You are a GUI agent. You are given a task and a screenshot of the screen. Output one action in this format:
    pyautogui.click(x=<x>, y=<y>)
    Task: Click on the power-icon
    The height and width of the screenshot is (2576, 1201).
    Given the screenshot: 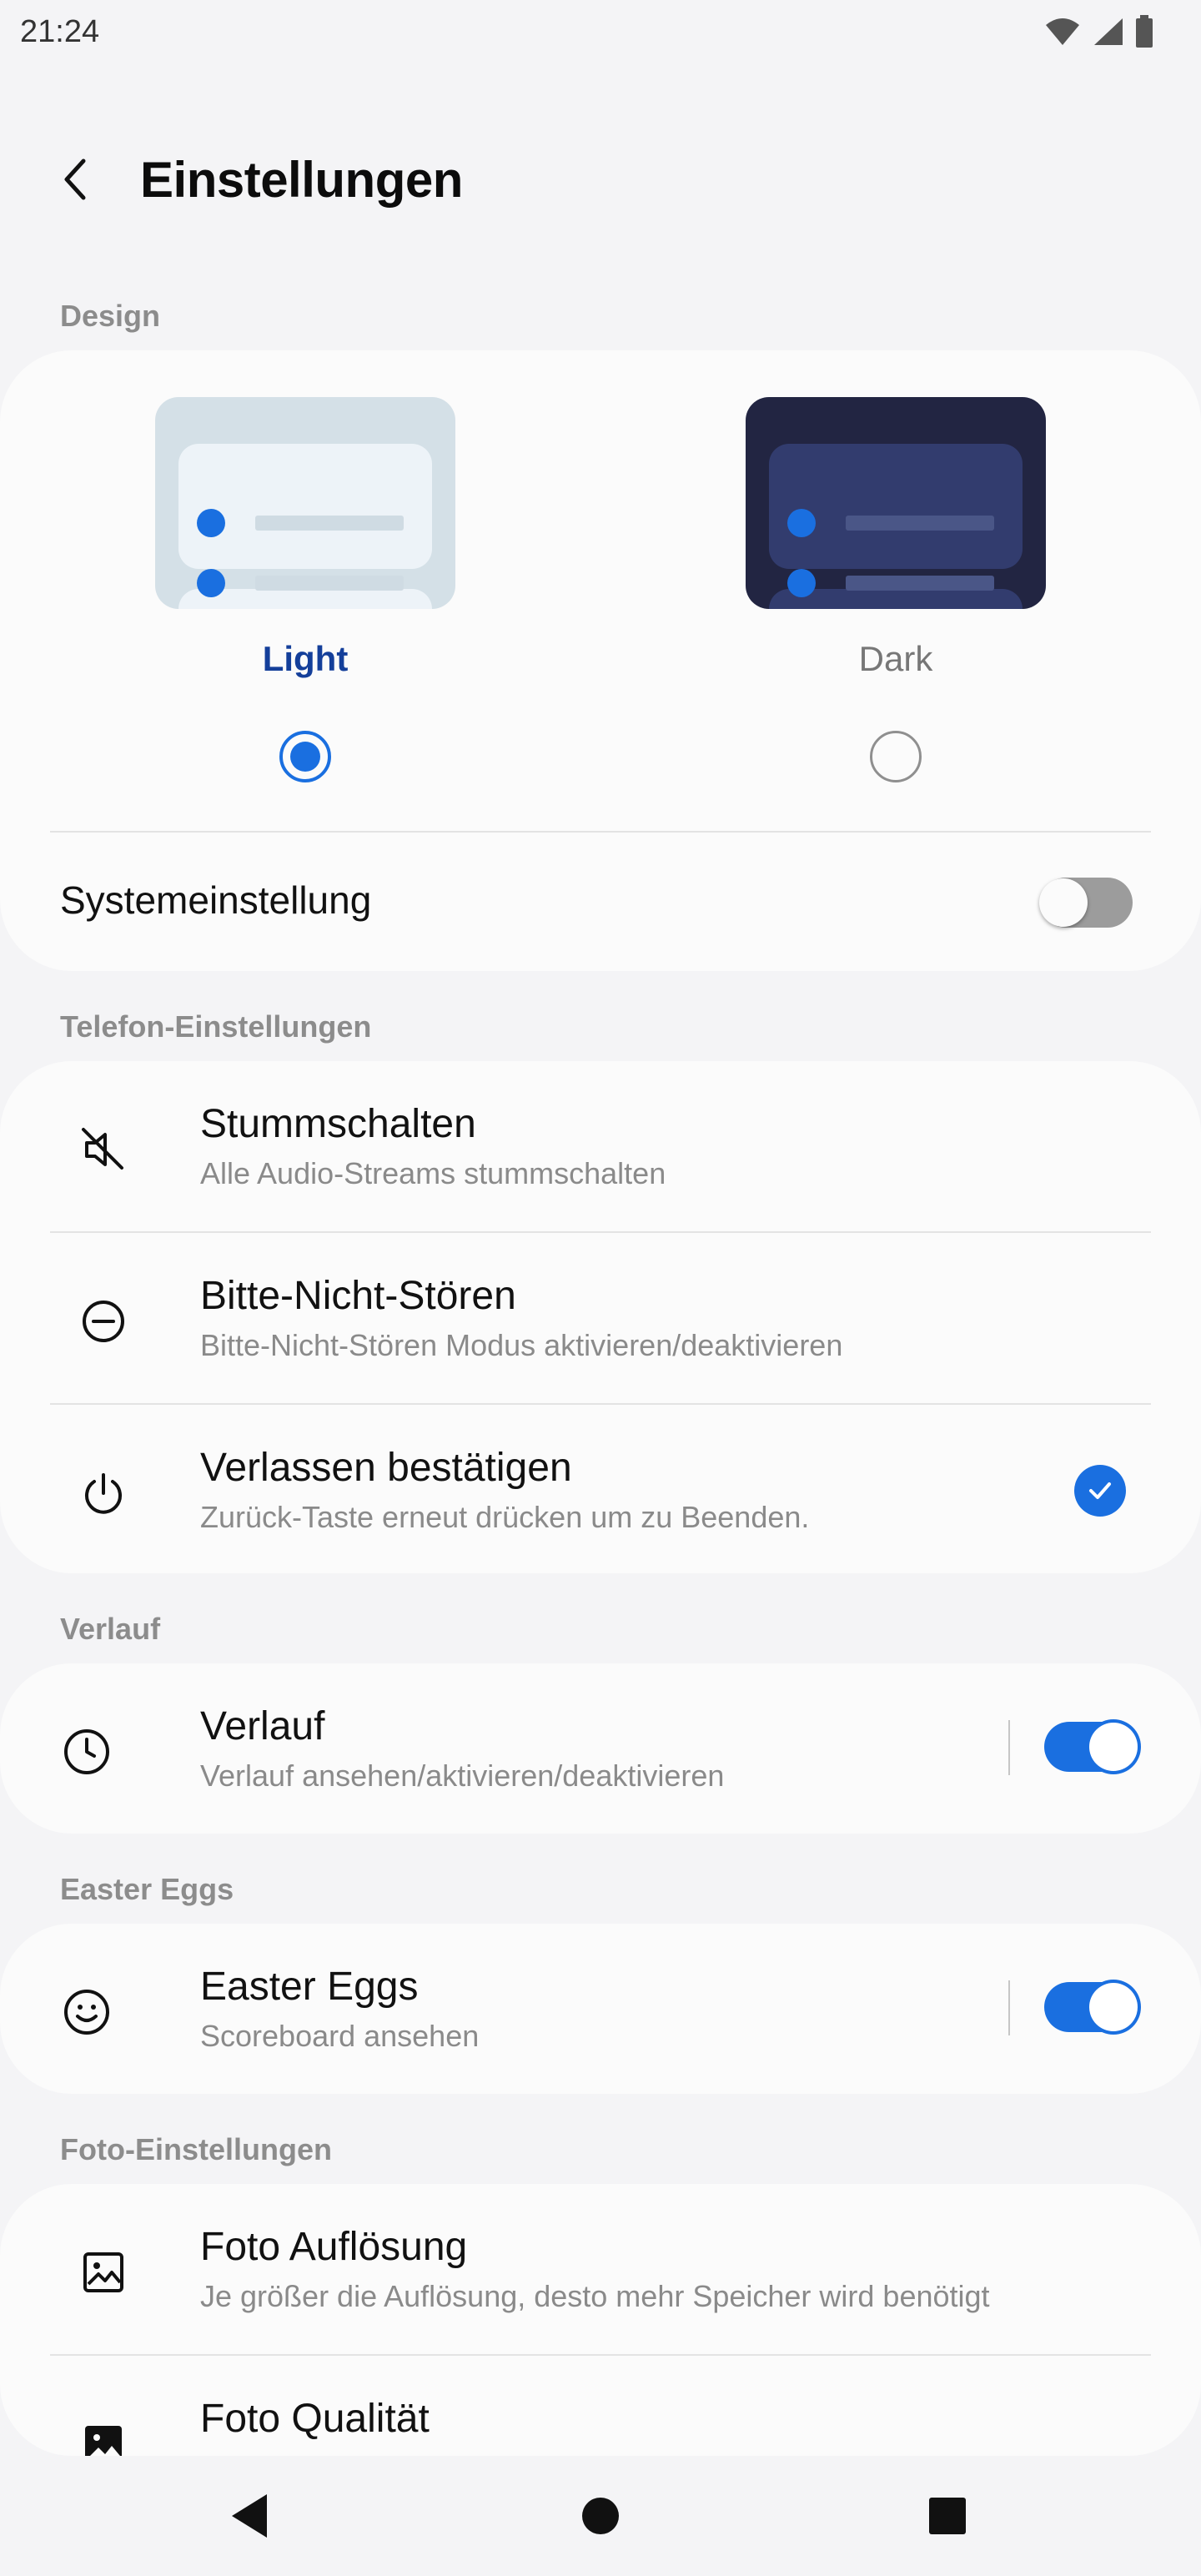 What is the action you would take?
    pyautogui.click(x=104, y=1493)
    